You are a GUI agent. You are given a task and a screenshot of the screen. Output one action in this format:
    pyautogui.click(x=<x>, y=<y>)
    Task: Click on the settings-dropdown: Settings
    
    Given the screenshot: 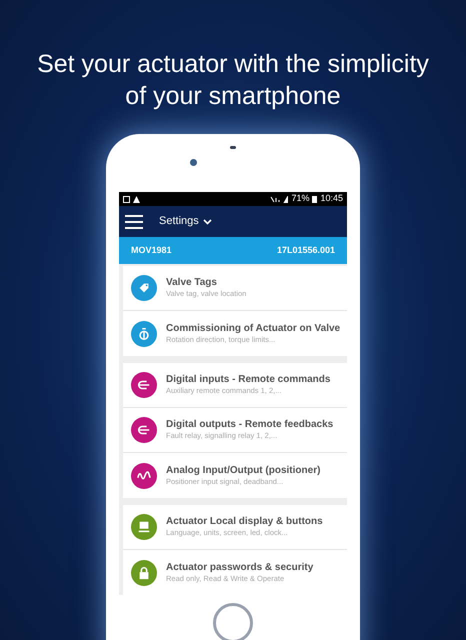 What is the action you would take?
    pyautogui.click(x=185, y=221)
    